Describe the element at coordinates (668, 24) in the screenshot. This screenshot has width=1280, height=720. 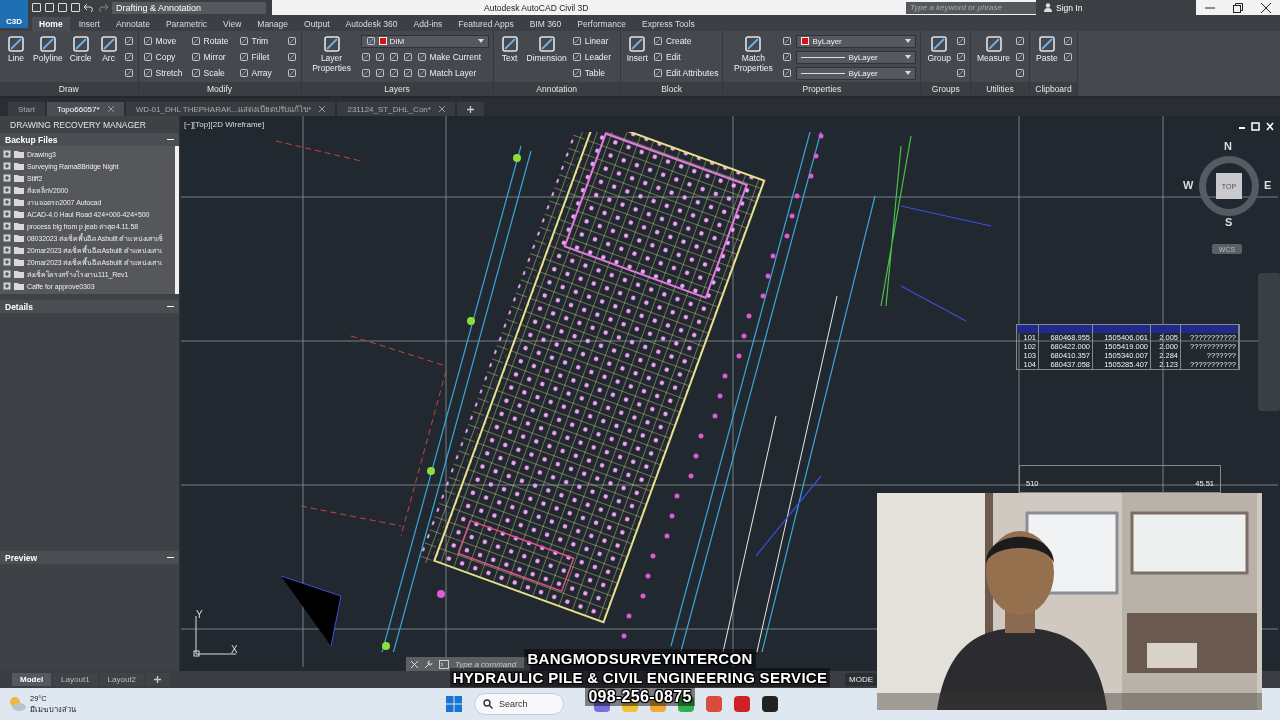
I see `ribbon-tab: Express Tools` at that location.